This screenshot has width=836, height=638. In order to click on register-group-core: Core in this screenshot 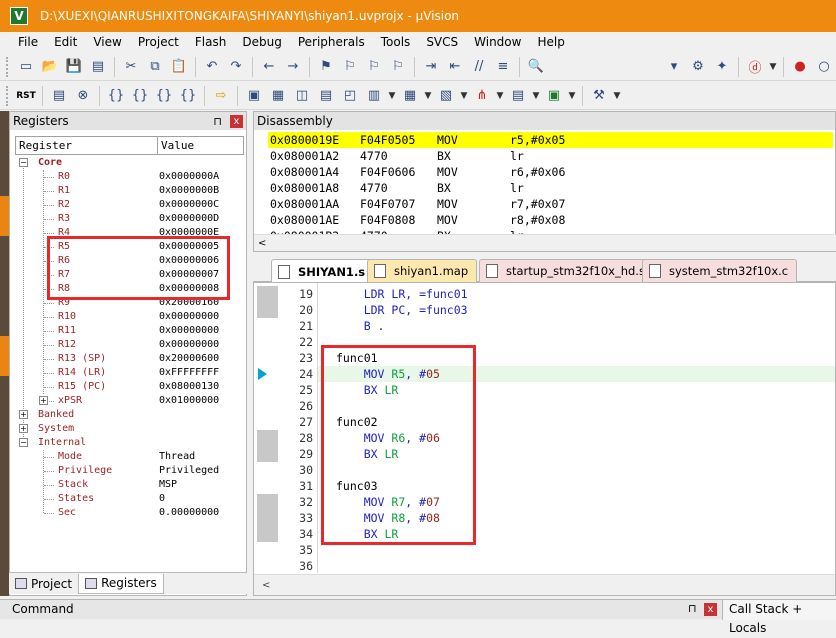, I will do `click(128, 163)`.